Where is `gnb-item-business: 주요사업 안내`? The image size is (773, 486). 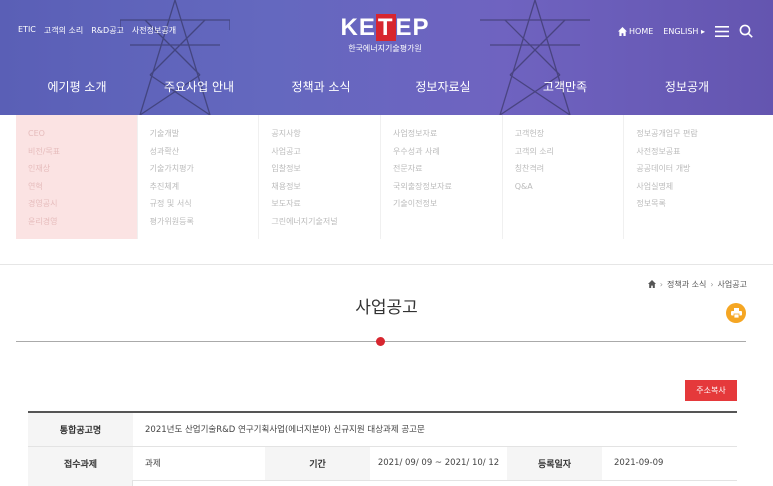
gnb-item-business: 주요사업 안내 is located at coordinates (199, 89).